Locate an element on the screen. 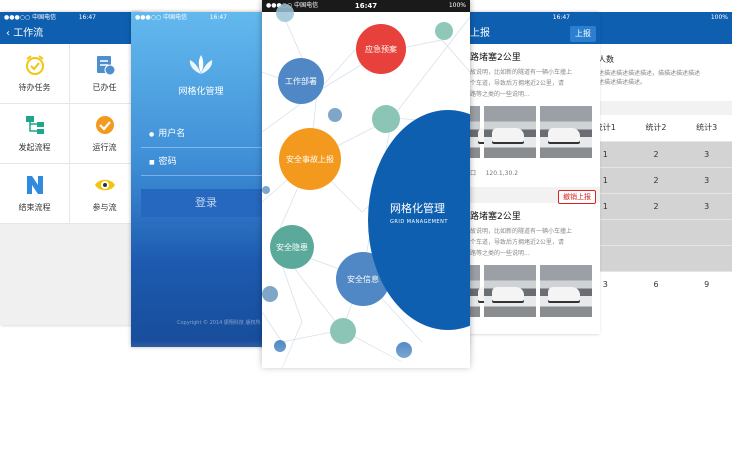  bubble-emergency-plan: 应急预案 is located at coordinates (381, 49).